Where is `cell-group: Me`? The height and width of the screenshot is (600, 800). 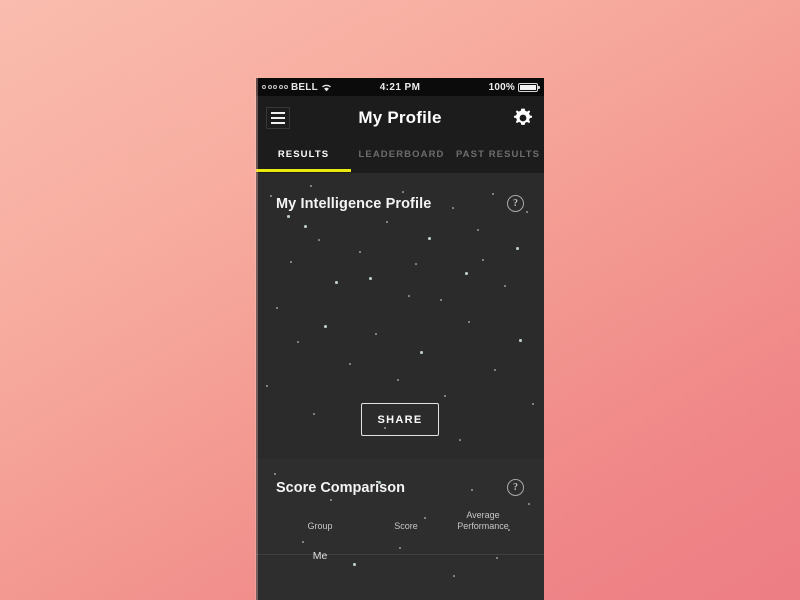 cell-group: Me is located at coordinates (320, 555).